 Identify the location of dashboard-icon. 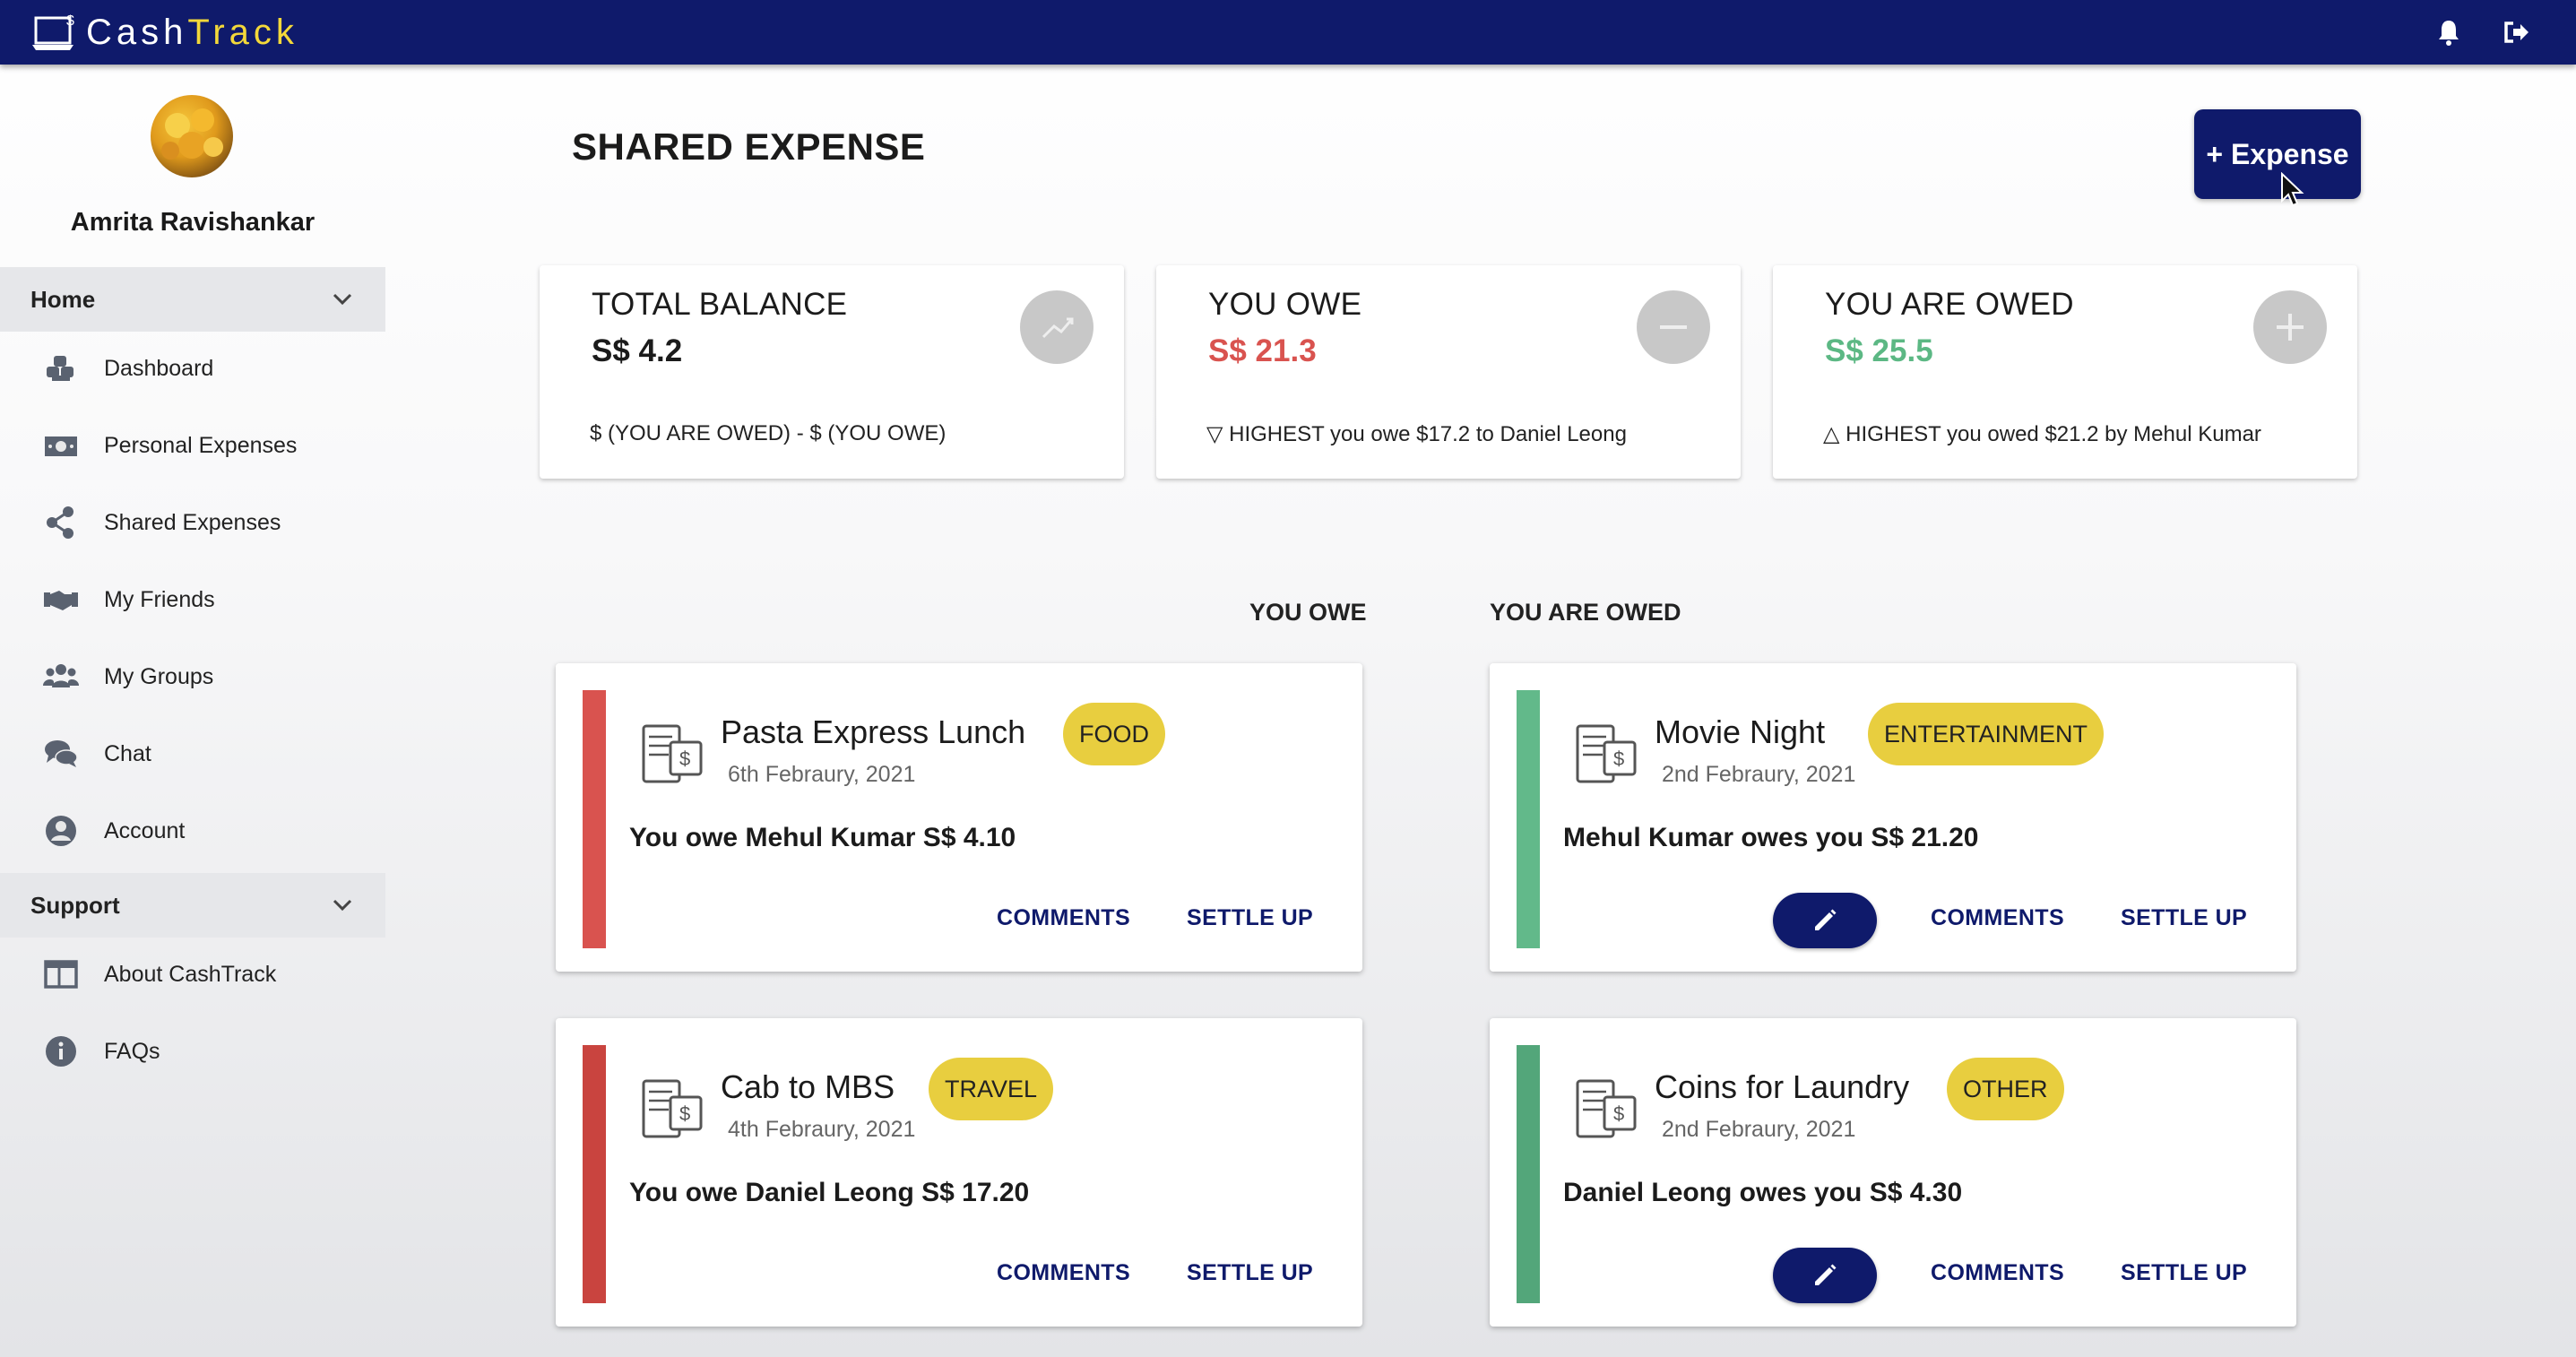
(60, 368).